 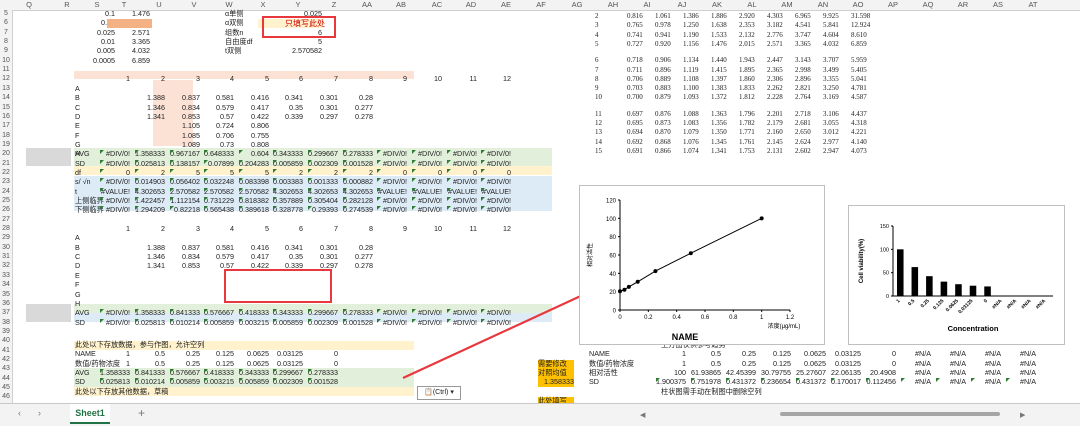 What do you see at coordinates (6, 14) in the screenshot?
I see `row-header: 5` at bounding box center [6, 14].